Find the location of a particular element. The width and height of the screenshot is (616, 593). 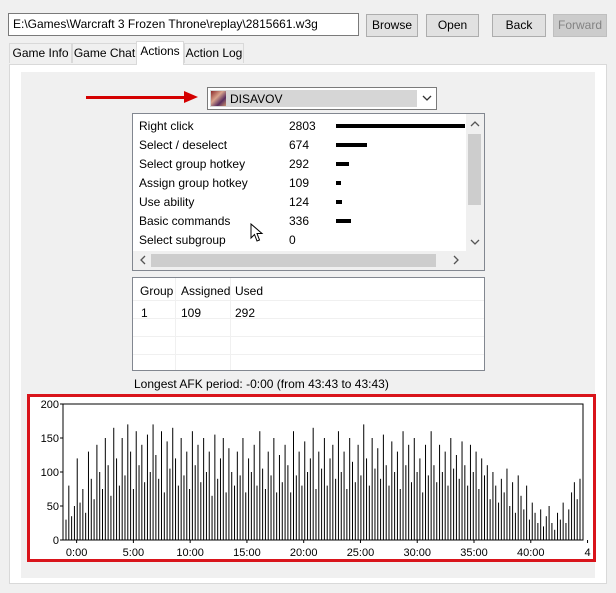

tab-actions: Actions is located at coordinates (160, 53).